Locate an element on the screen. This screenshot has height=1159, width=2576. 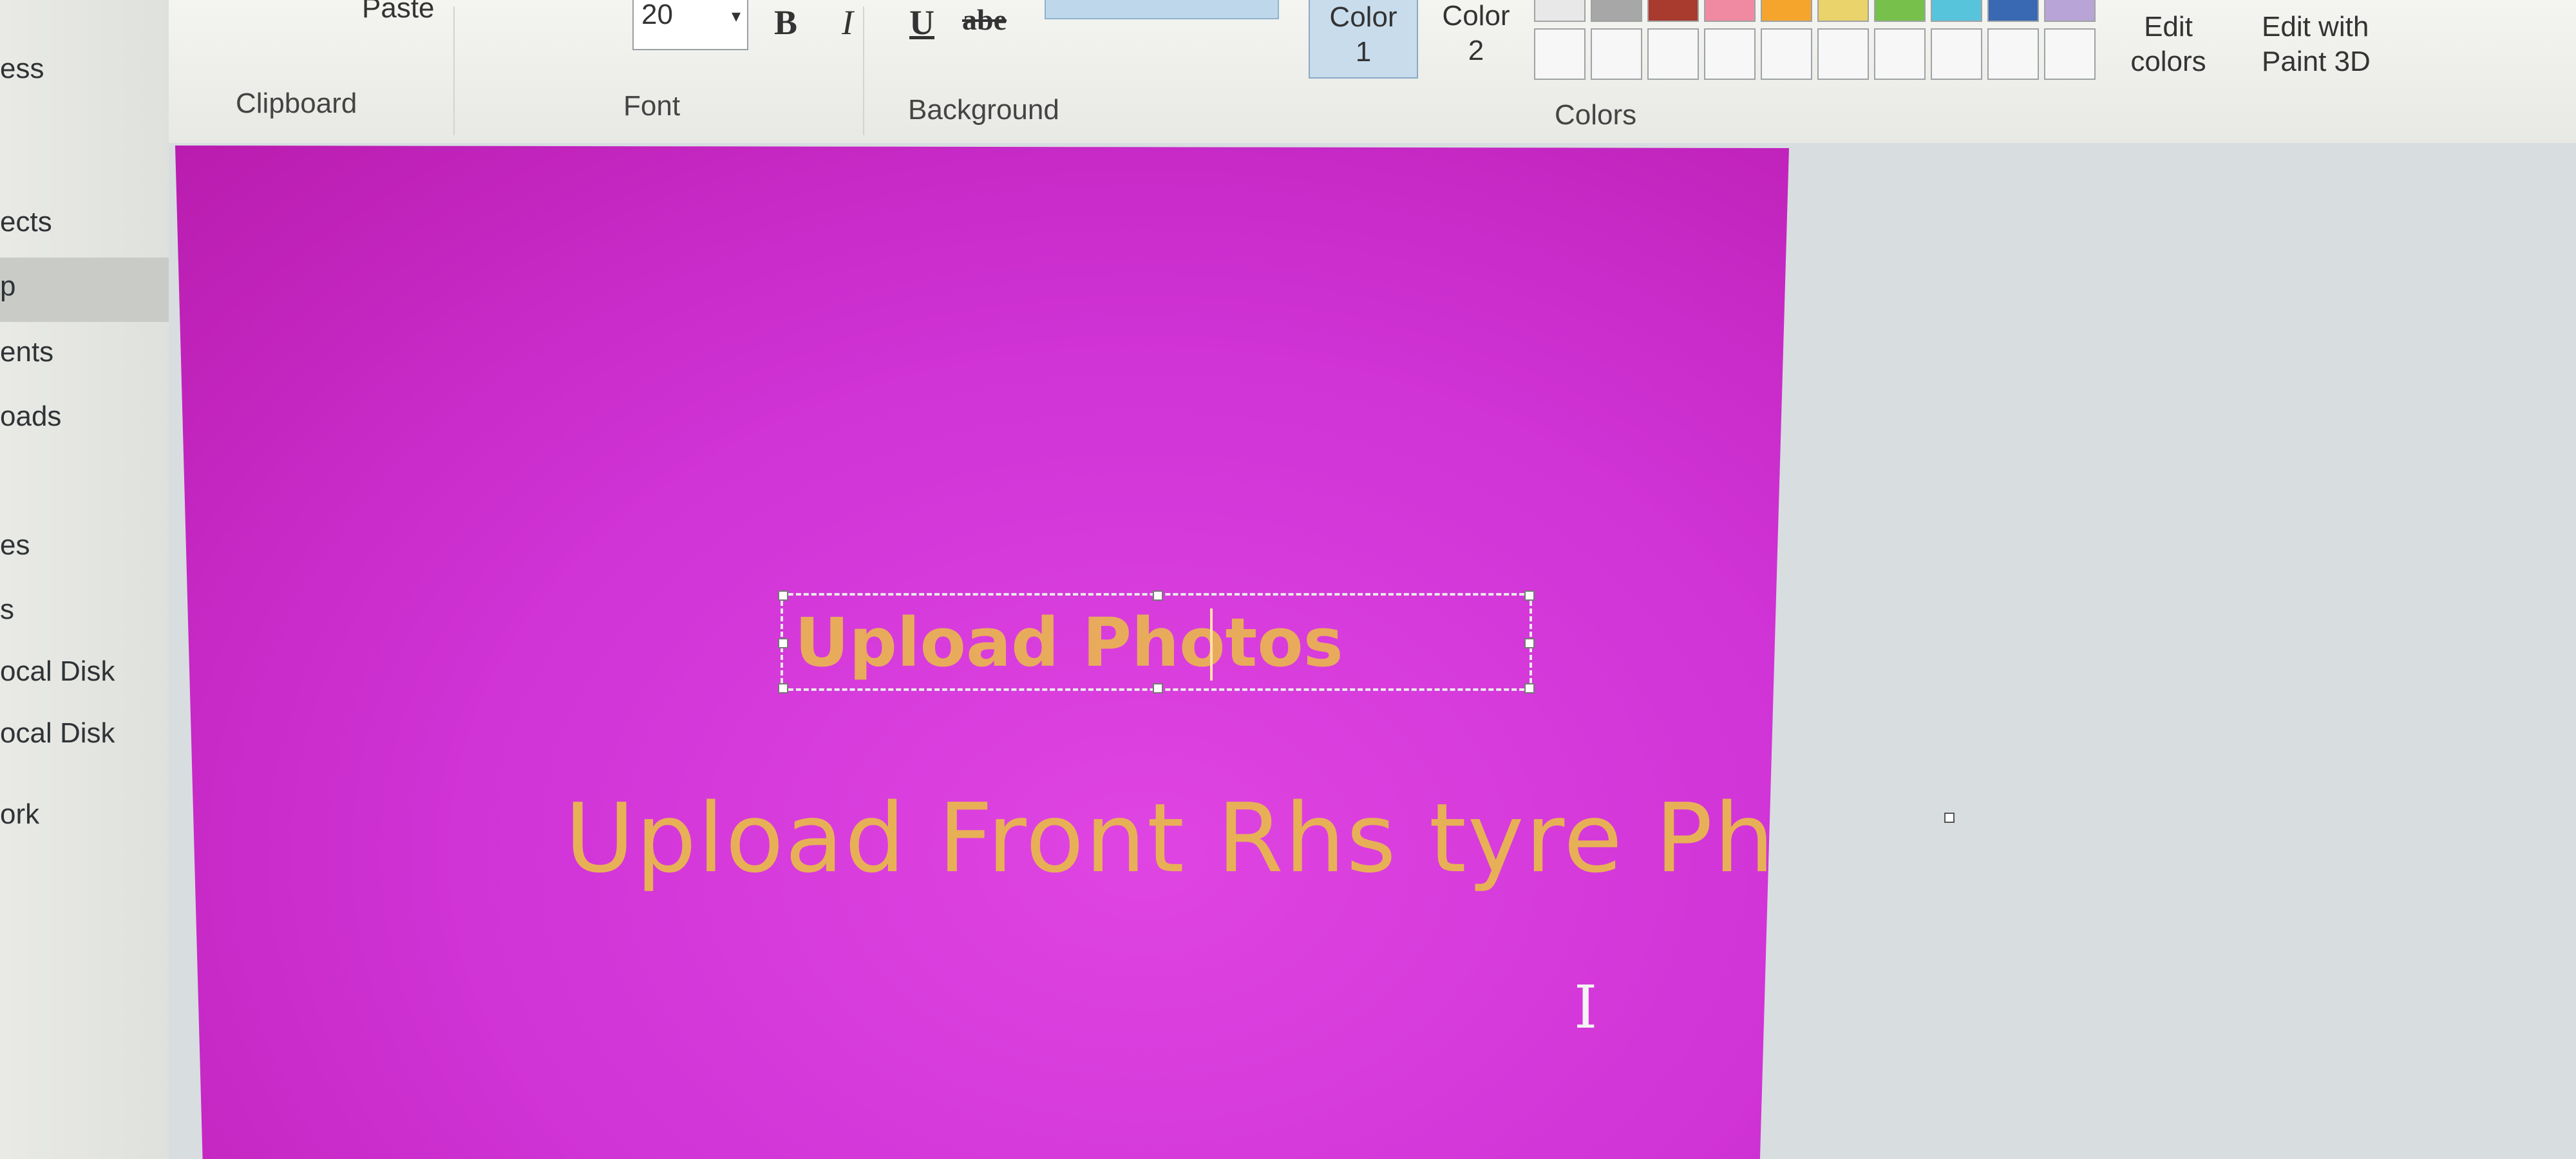
underline-button: U is located at coordinates (921, 22).